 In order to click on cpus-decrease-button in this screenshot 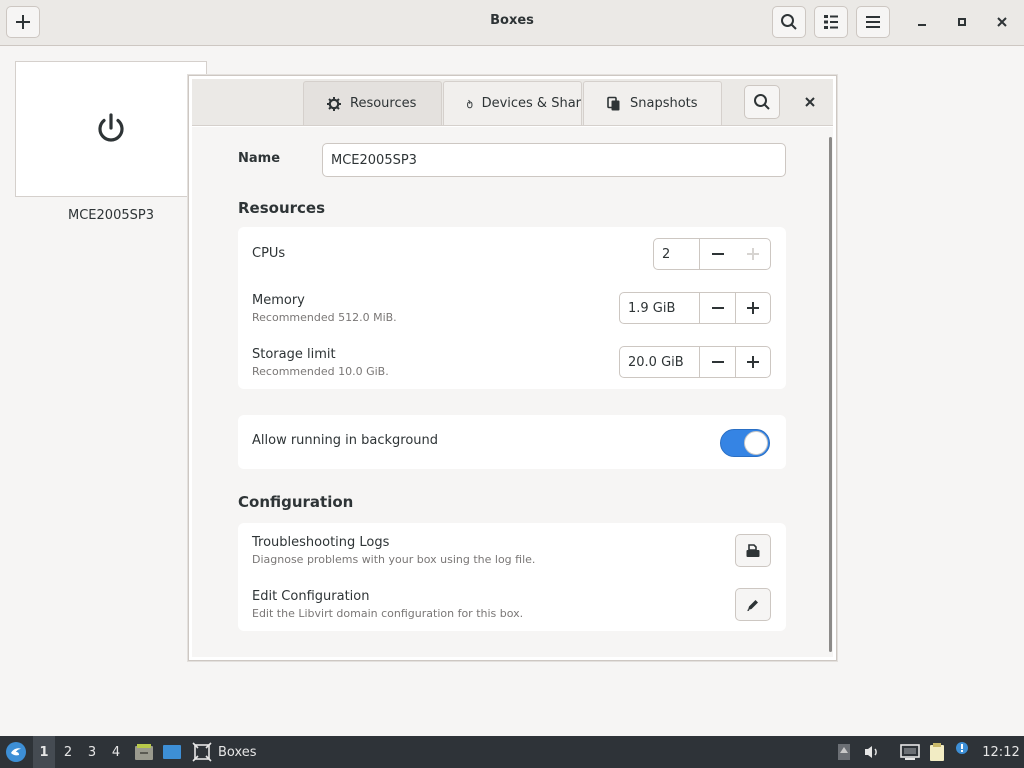, I will do `click(717, 254)`.